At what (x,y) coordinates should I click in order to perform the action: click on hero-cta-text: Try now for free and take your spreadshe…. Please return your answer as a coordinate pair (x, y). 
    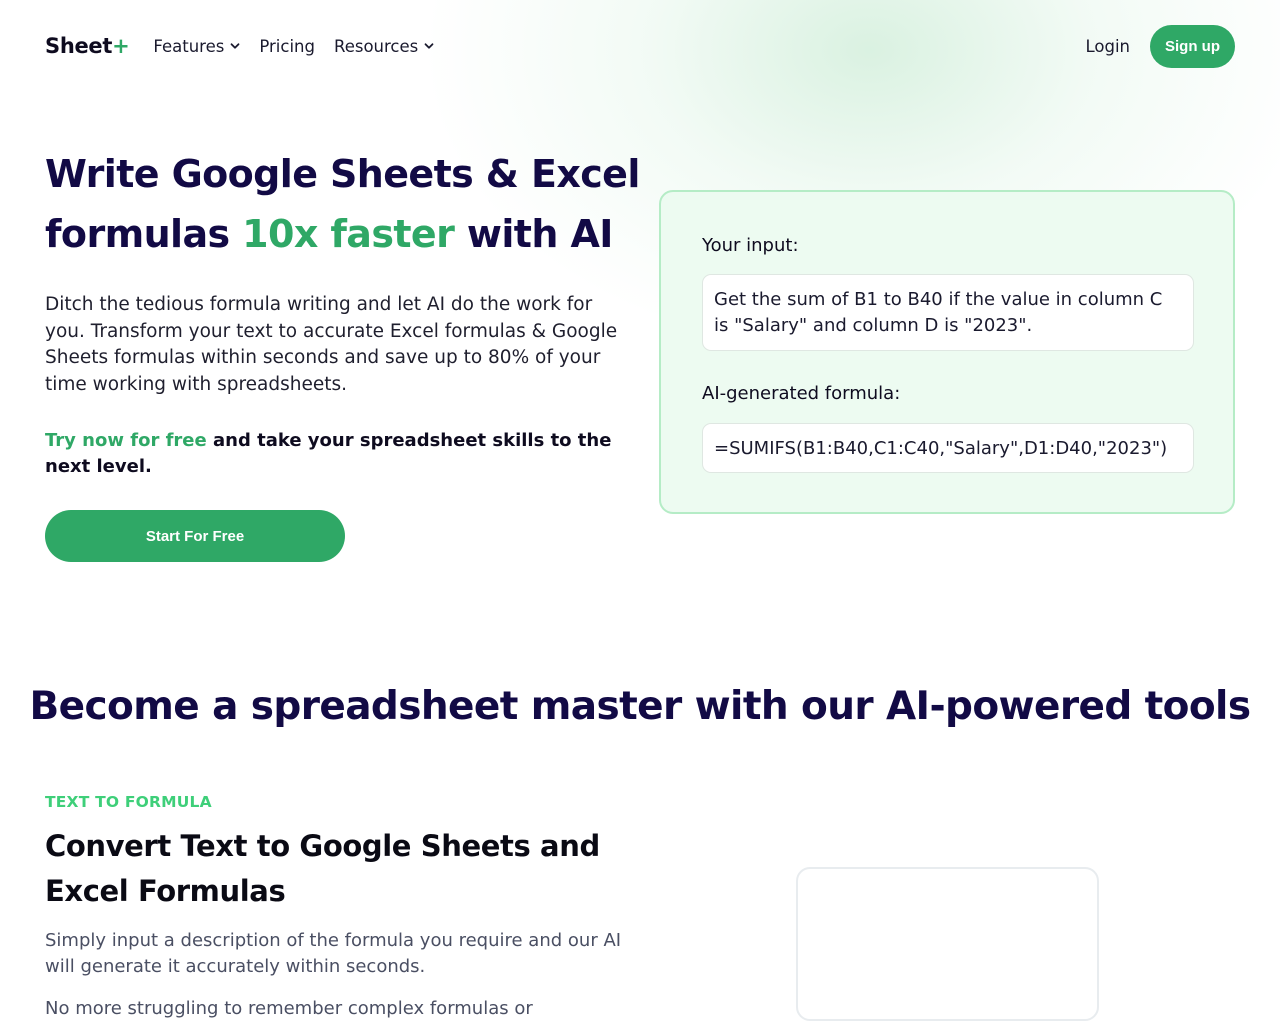
    Looking at the image, I should click on (337, 454).